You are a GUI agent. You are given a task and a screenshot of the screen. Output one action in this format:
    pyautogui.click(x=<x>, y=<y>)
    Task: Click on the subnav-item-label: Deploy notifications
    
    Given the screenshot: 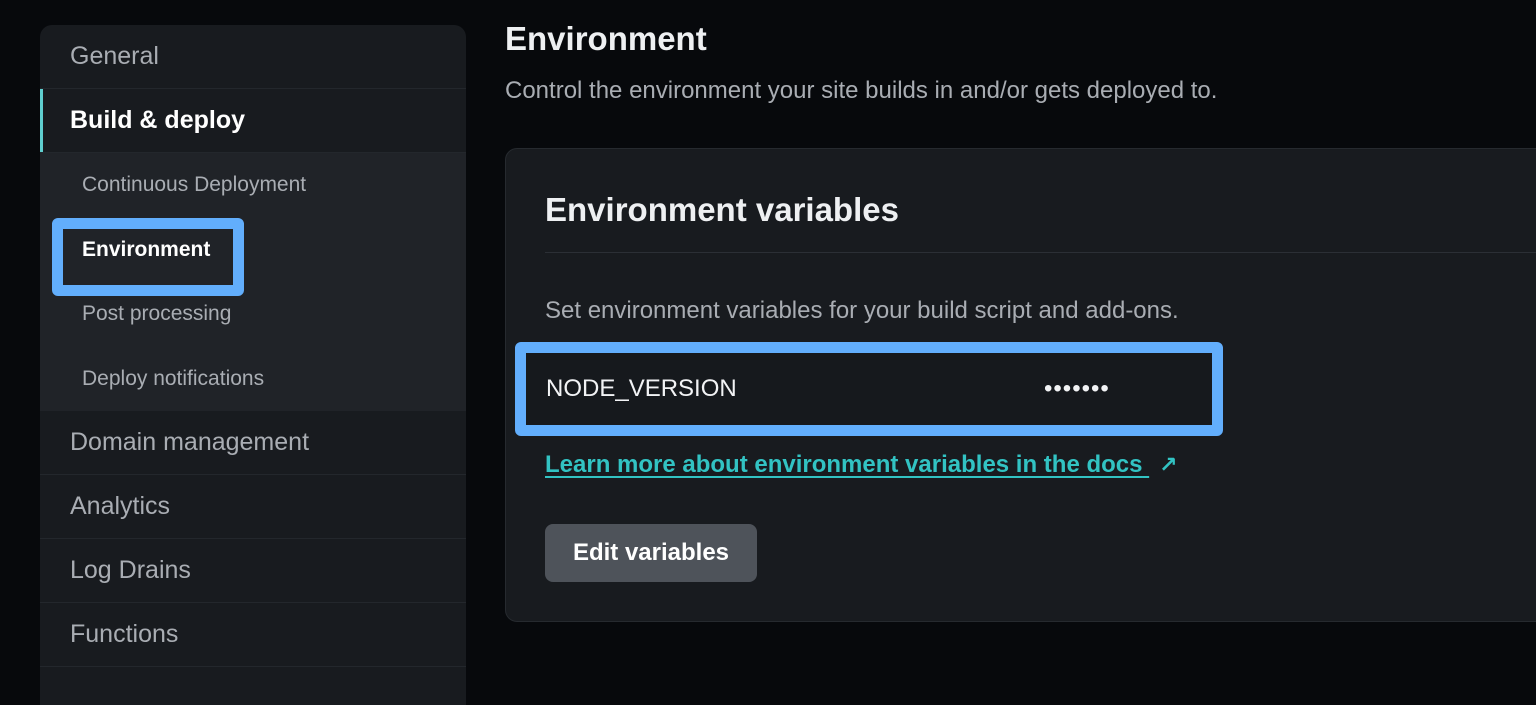 What is the action you would take?
    pyautogui.click(x=173, y=378)
    